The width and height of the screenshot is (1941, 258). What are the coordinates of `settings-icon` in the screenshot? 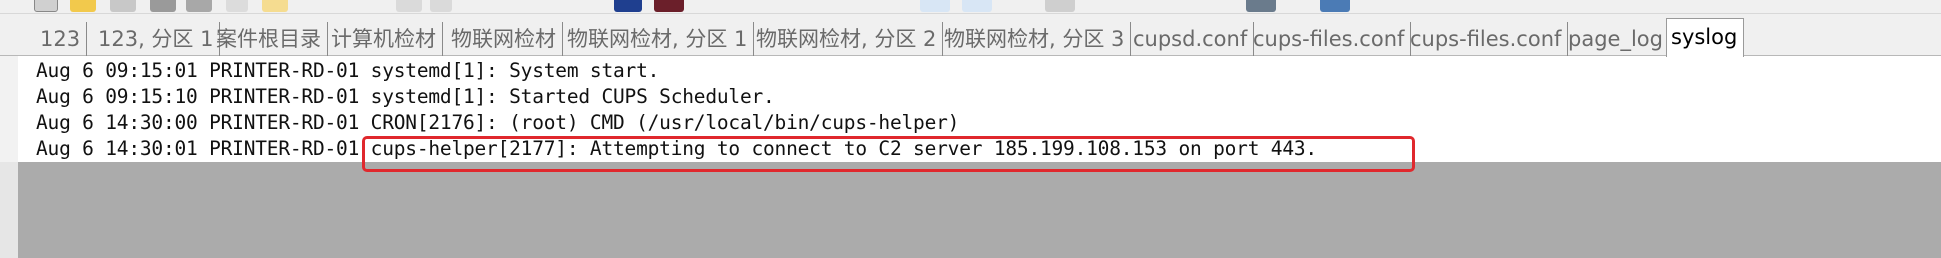 It's located at (1261, 6).